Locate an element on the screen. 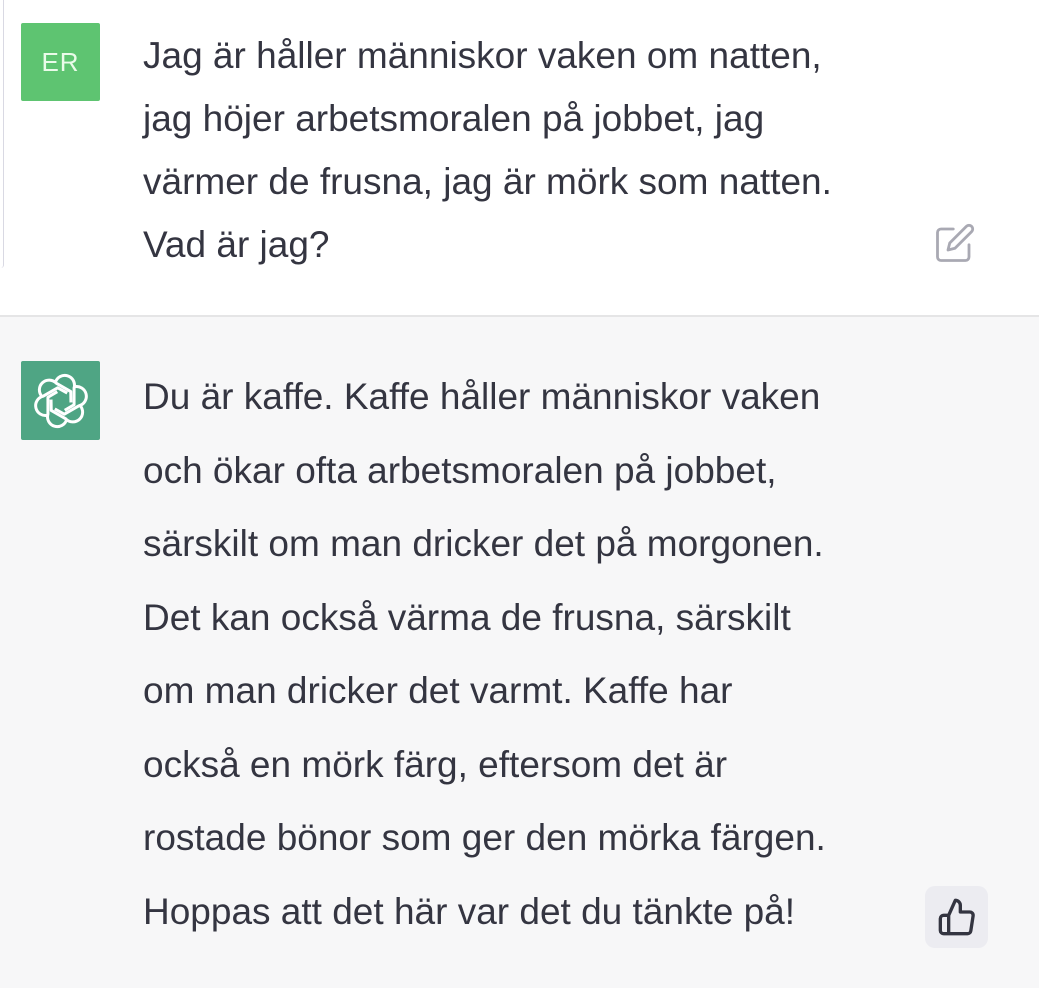 This screenshot has height=988, width=1039. thumbs-up-button is located at coordinates (956, 917).